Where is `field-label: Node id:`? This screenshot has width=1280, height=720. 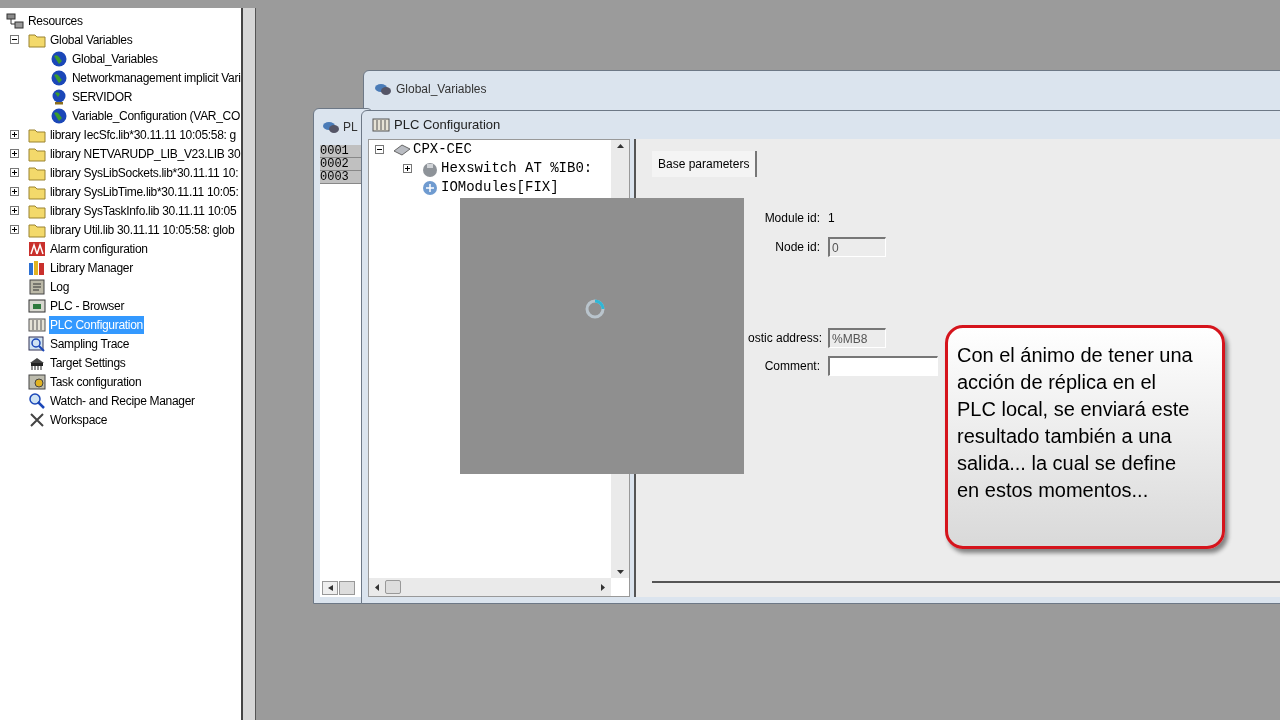
field-label: Node id: is located at coordinates (797, 247).